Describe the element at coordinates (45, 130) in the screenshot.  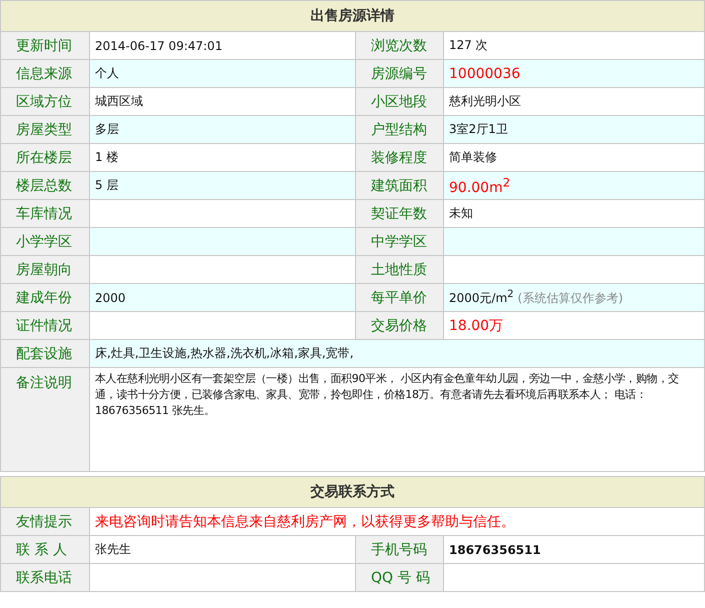
I see `field-label: 房屋类型` at that location.